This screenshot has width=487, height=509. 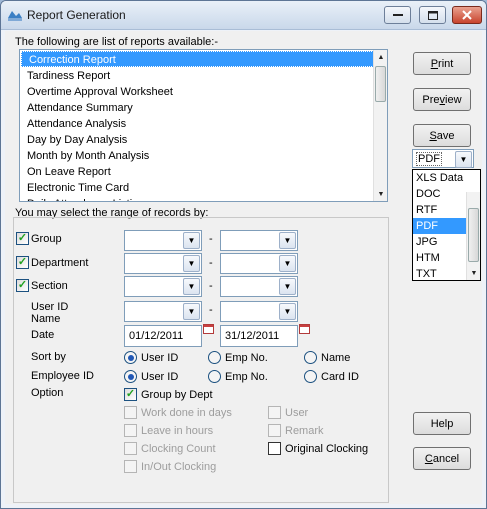 What do you see at coordinates (259, 263) in the screenshot?
I see `department-to-combo: ▼` at bounding box center [259, 263].